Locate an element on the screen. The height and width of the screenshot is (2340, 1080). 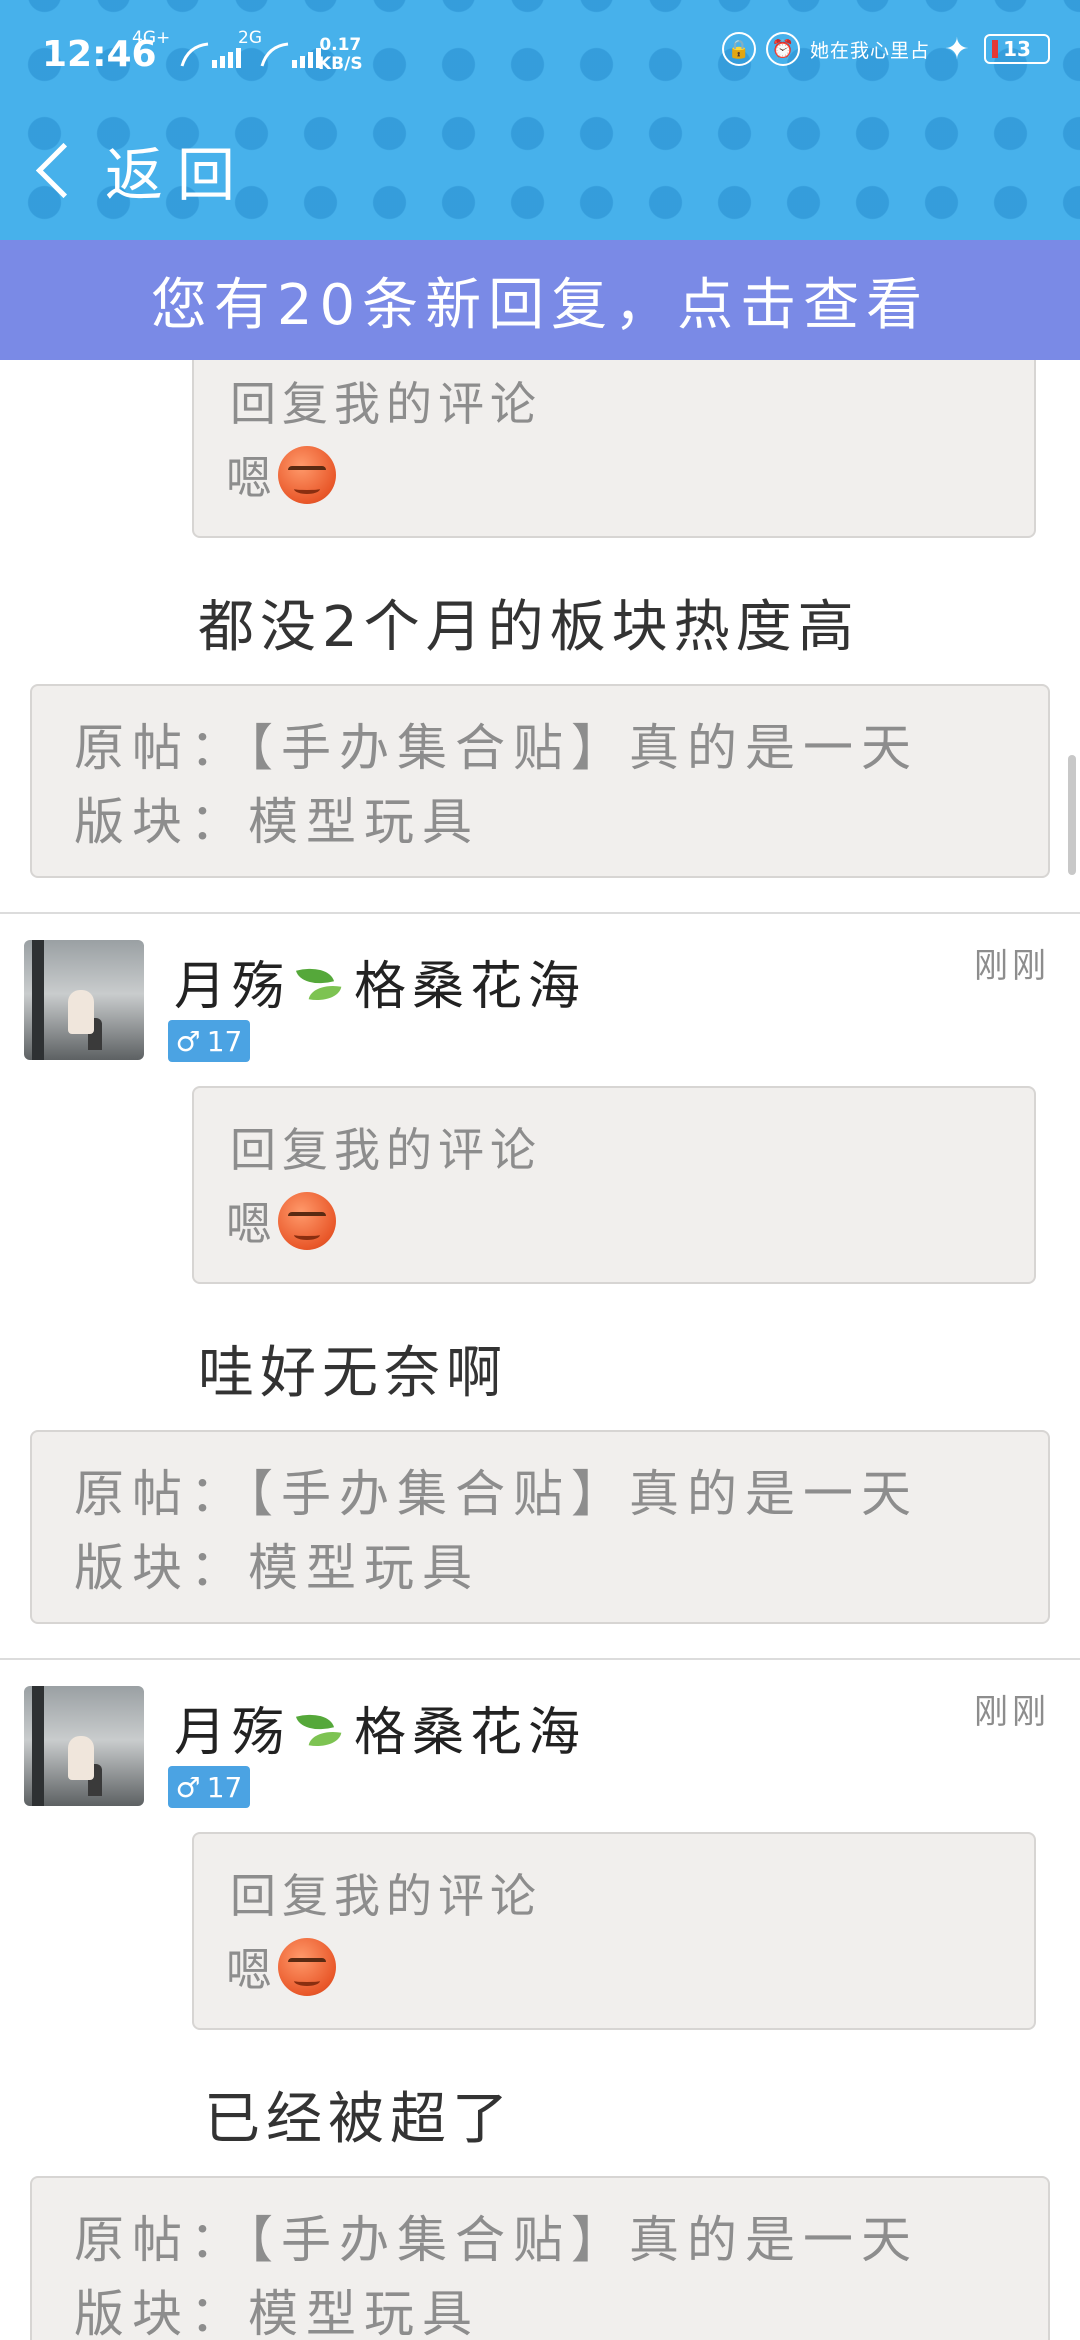
reply-text: 都没2个月的板块热度高 is located at coordinates (529, 627).